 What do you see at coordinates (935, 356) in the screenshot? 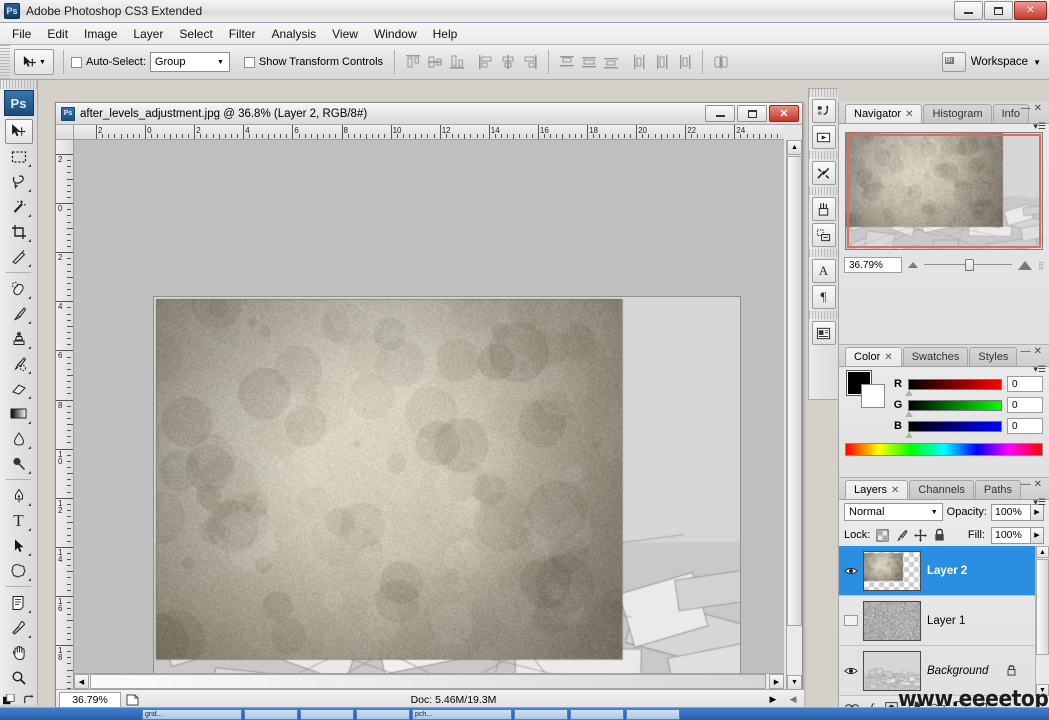
I see `tab-swatches: Swatches` at bounding box center [935, 356].